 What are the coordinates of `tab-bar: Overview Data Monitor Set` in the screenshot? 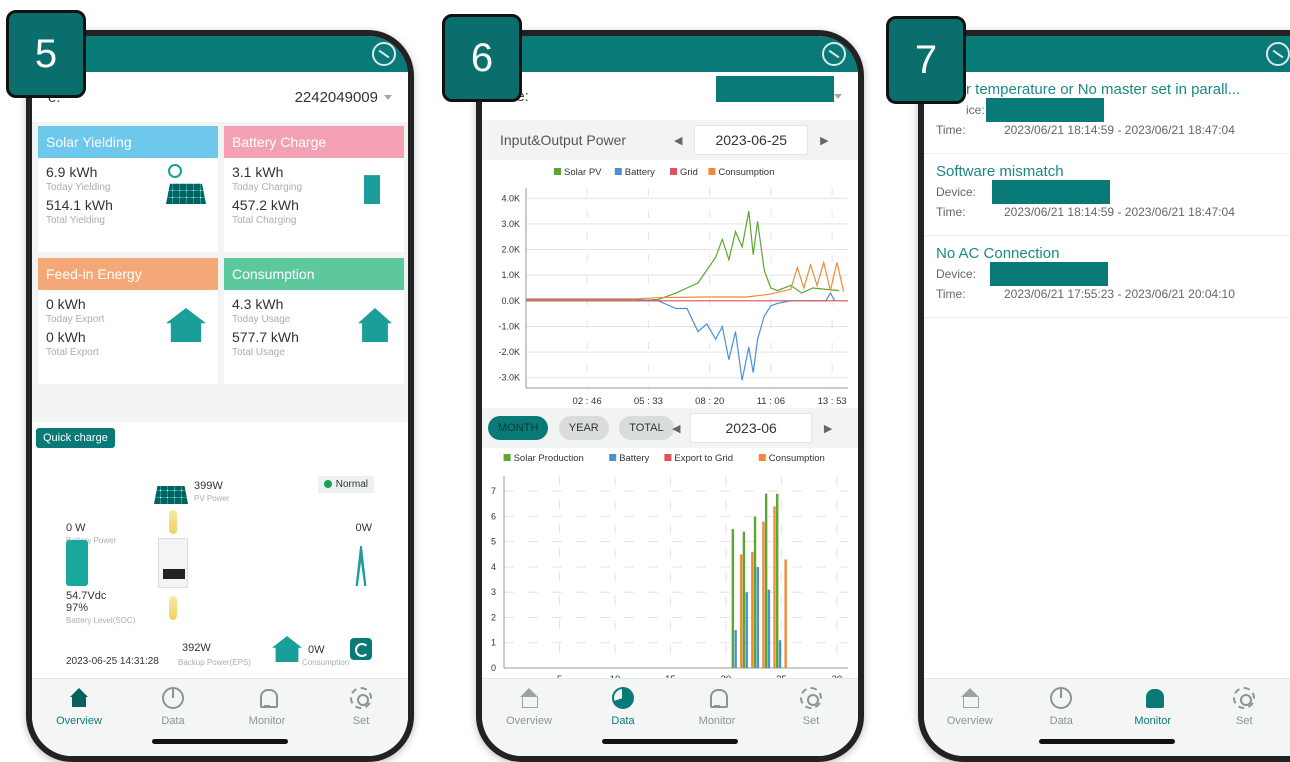 It's located at (670, 717).